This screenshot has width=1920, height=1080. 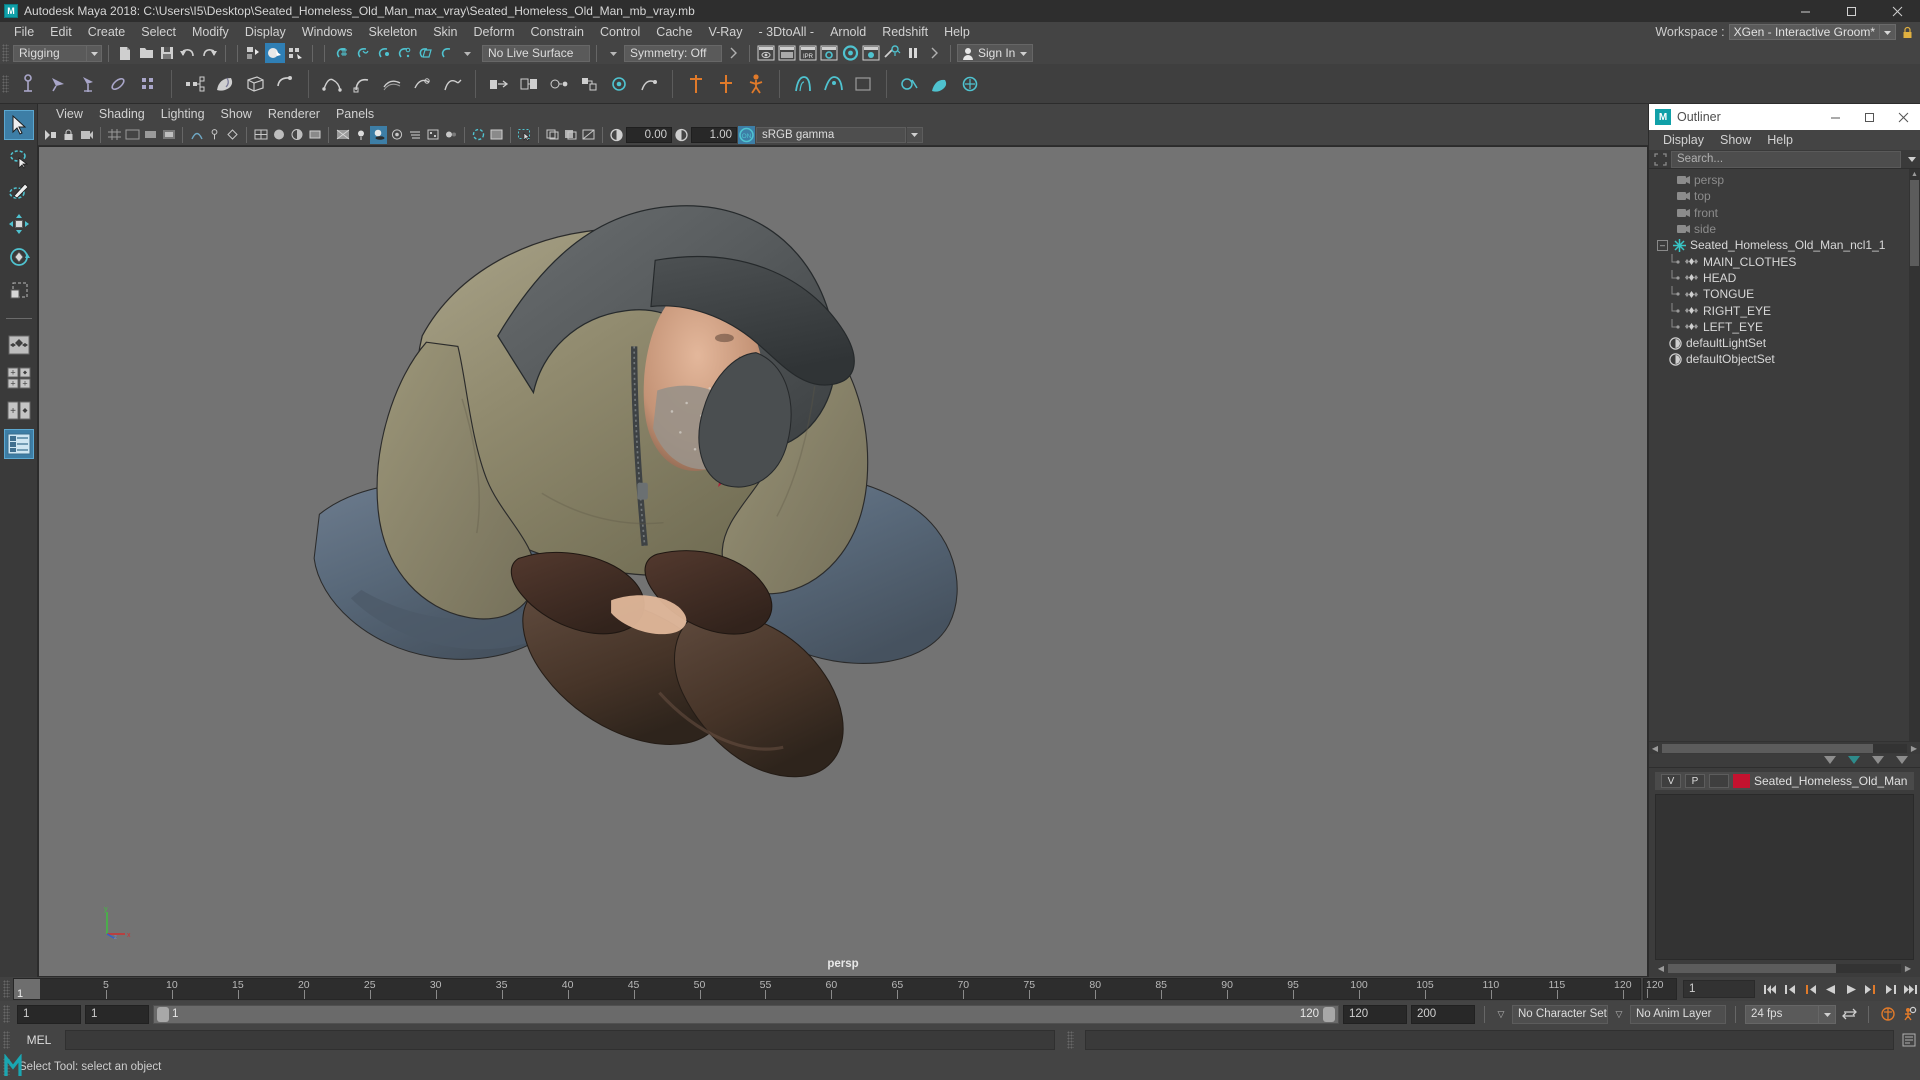 I want to click on render-region-icon, so click(x=496, y=135).